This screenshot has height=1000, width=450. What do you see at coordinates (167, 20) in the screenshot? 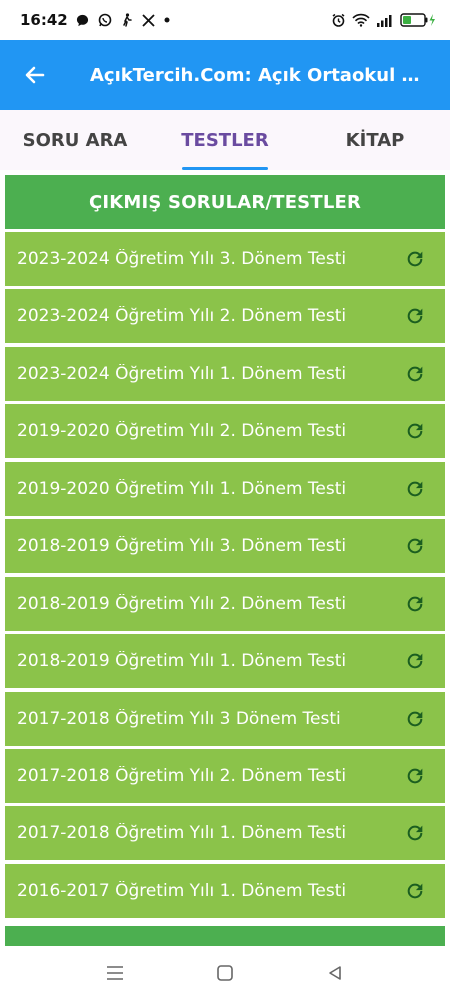
I see `dot-icon` at bounding box center [167, 20].